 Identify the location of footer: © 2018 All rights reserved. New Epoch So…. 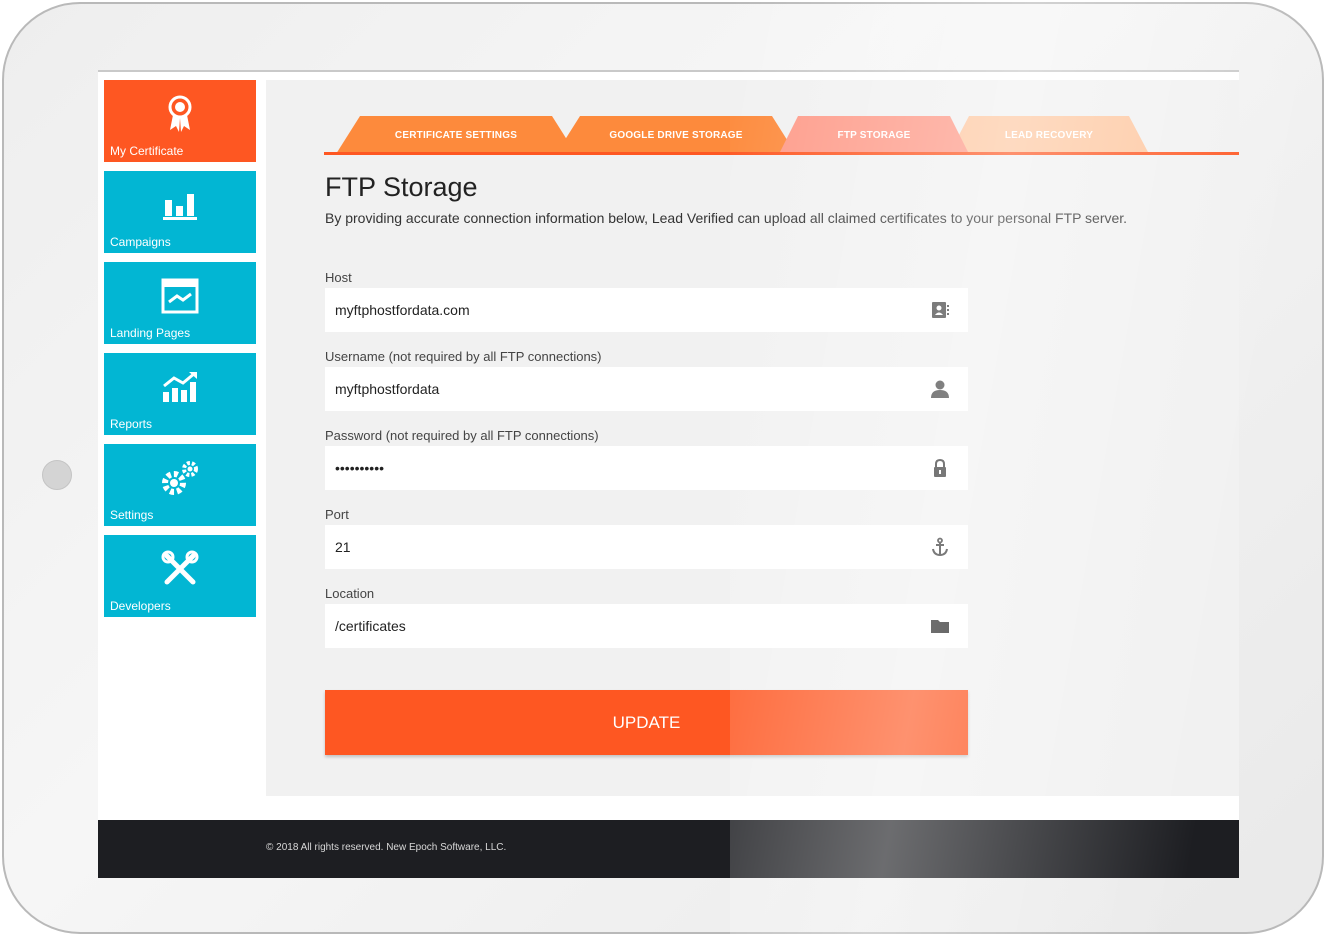
(668, 849).